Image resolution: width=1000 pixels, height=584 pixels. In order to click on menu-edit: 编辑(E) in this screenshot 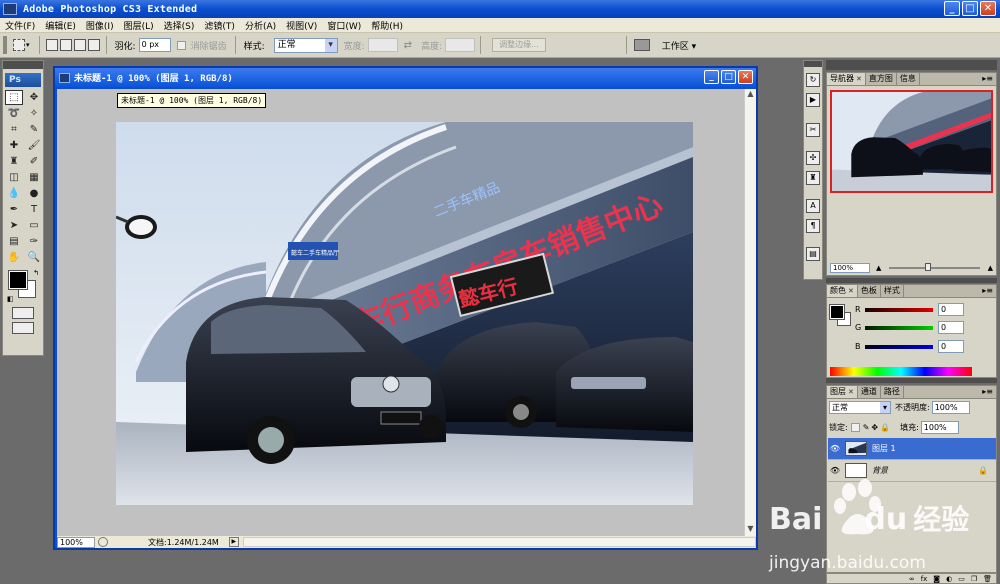, I will do `click(60, 25)`.